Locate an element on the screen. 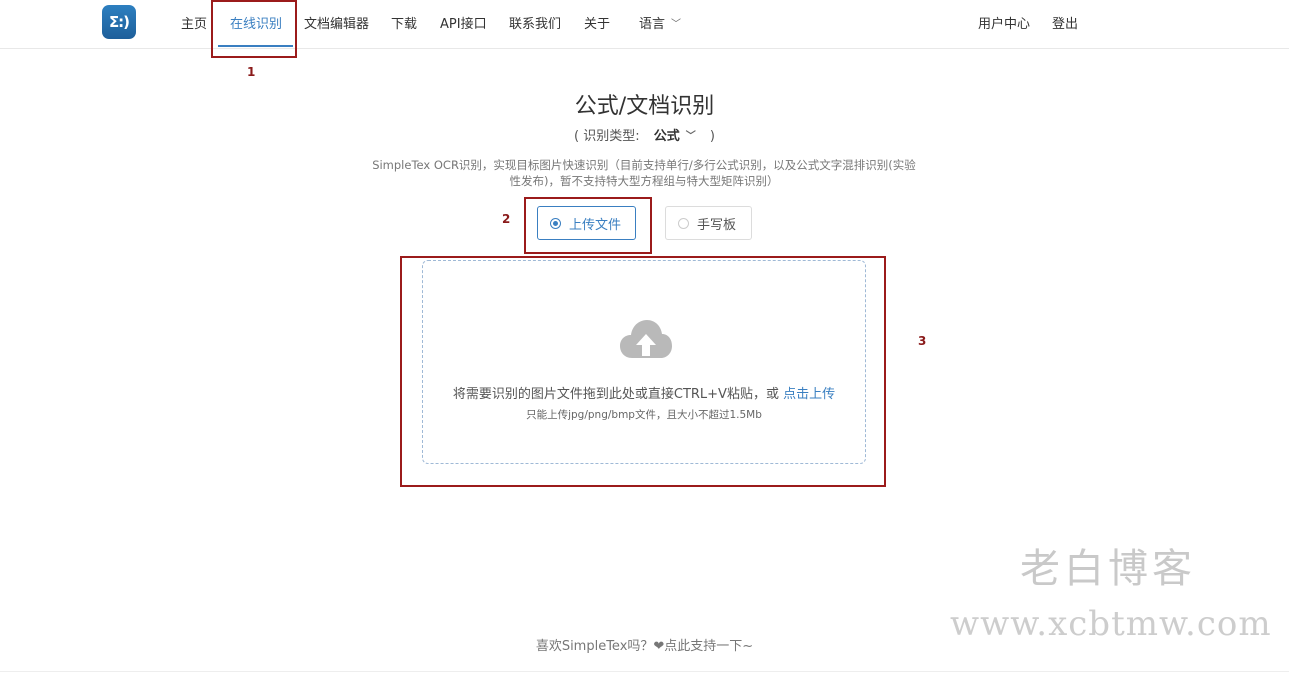 This screenshot has width=1289, height=674. recognition-type-row: ( 识别类型: 公式 ﹀ ) is located at coordinates (644, 134).